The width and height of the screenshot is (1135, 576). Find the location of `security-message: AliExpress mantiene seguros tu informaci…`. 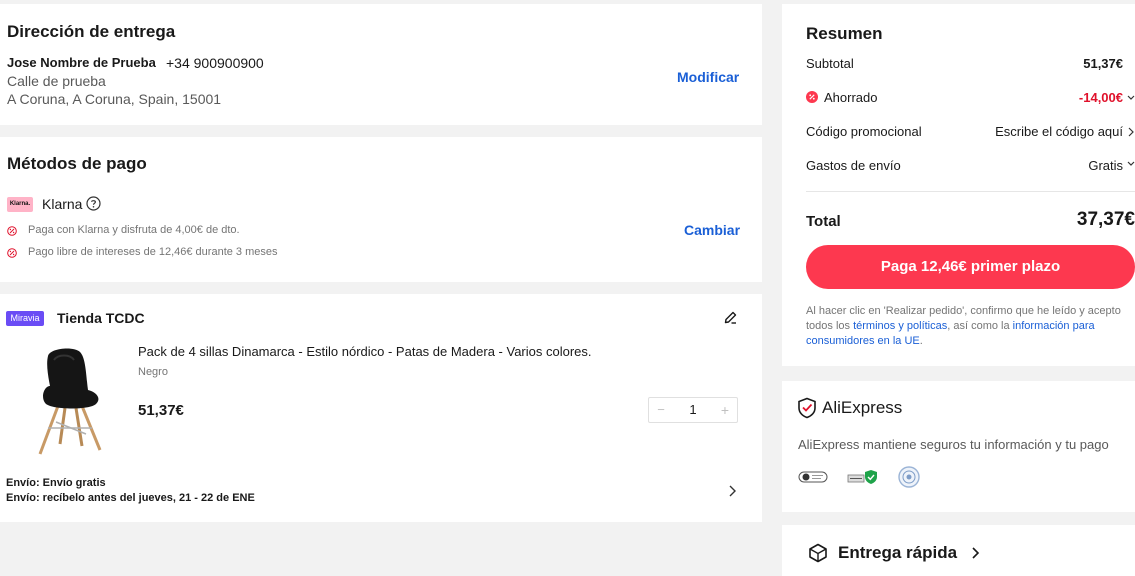

security-message: AliExpress mantiene seguros tu informaci… is located at coordinates (953, 444).